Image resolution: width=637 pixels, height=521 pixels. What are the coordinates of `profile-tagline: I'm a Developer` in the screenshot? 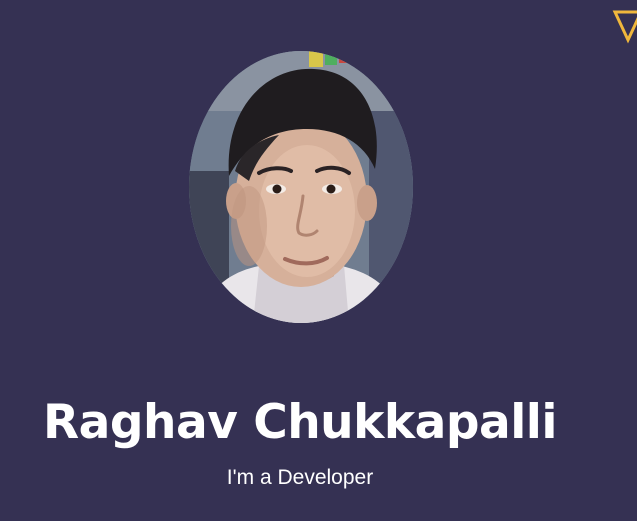 It's located at (300, 477).